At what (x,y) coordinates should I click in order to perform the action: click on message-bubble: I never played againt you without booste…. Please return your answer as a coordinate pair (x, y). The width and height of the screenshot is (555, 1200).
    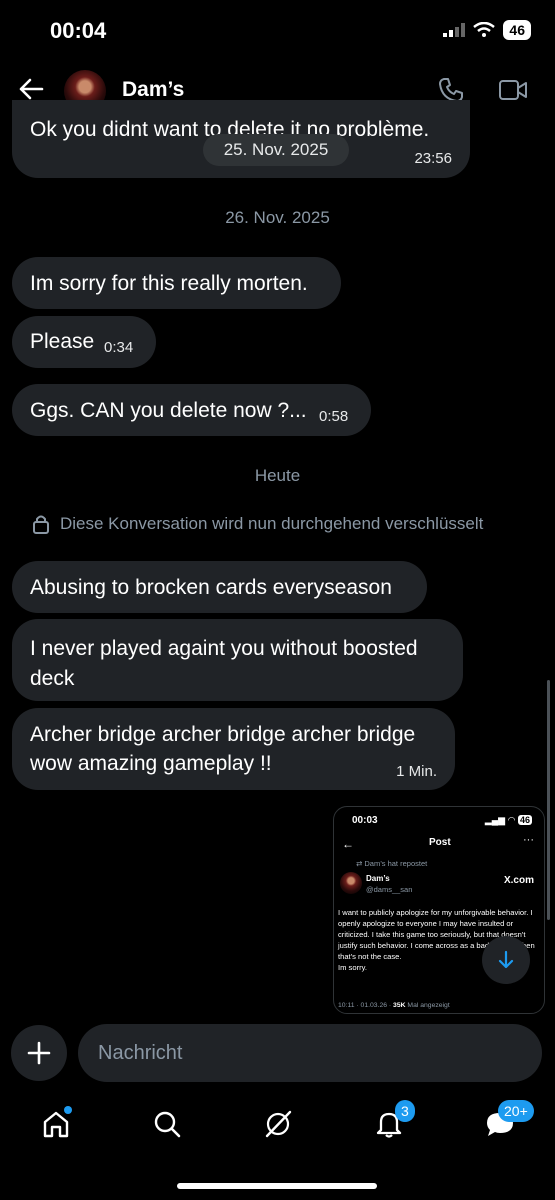
    Looking at the image, I should click on (237, 660).